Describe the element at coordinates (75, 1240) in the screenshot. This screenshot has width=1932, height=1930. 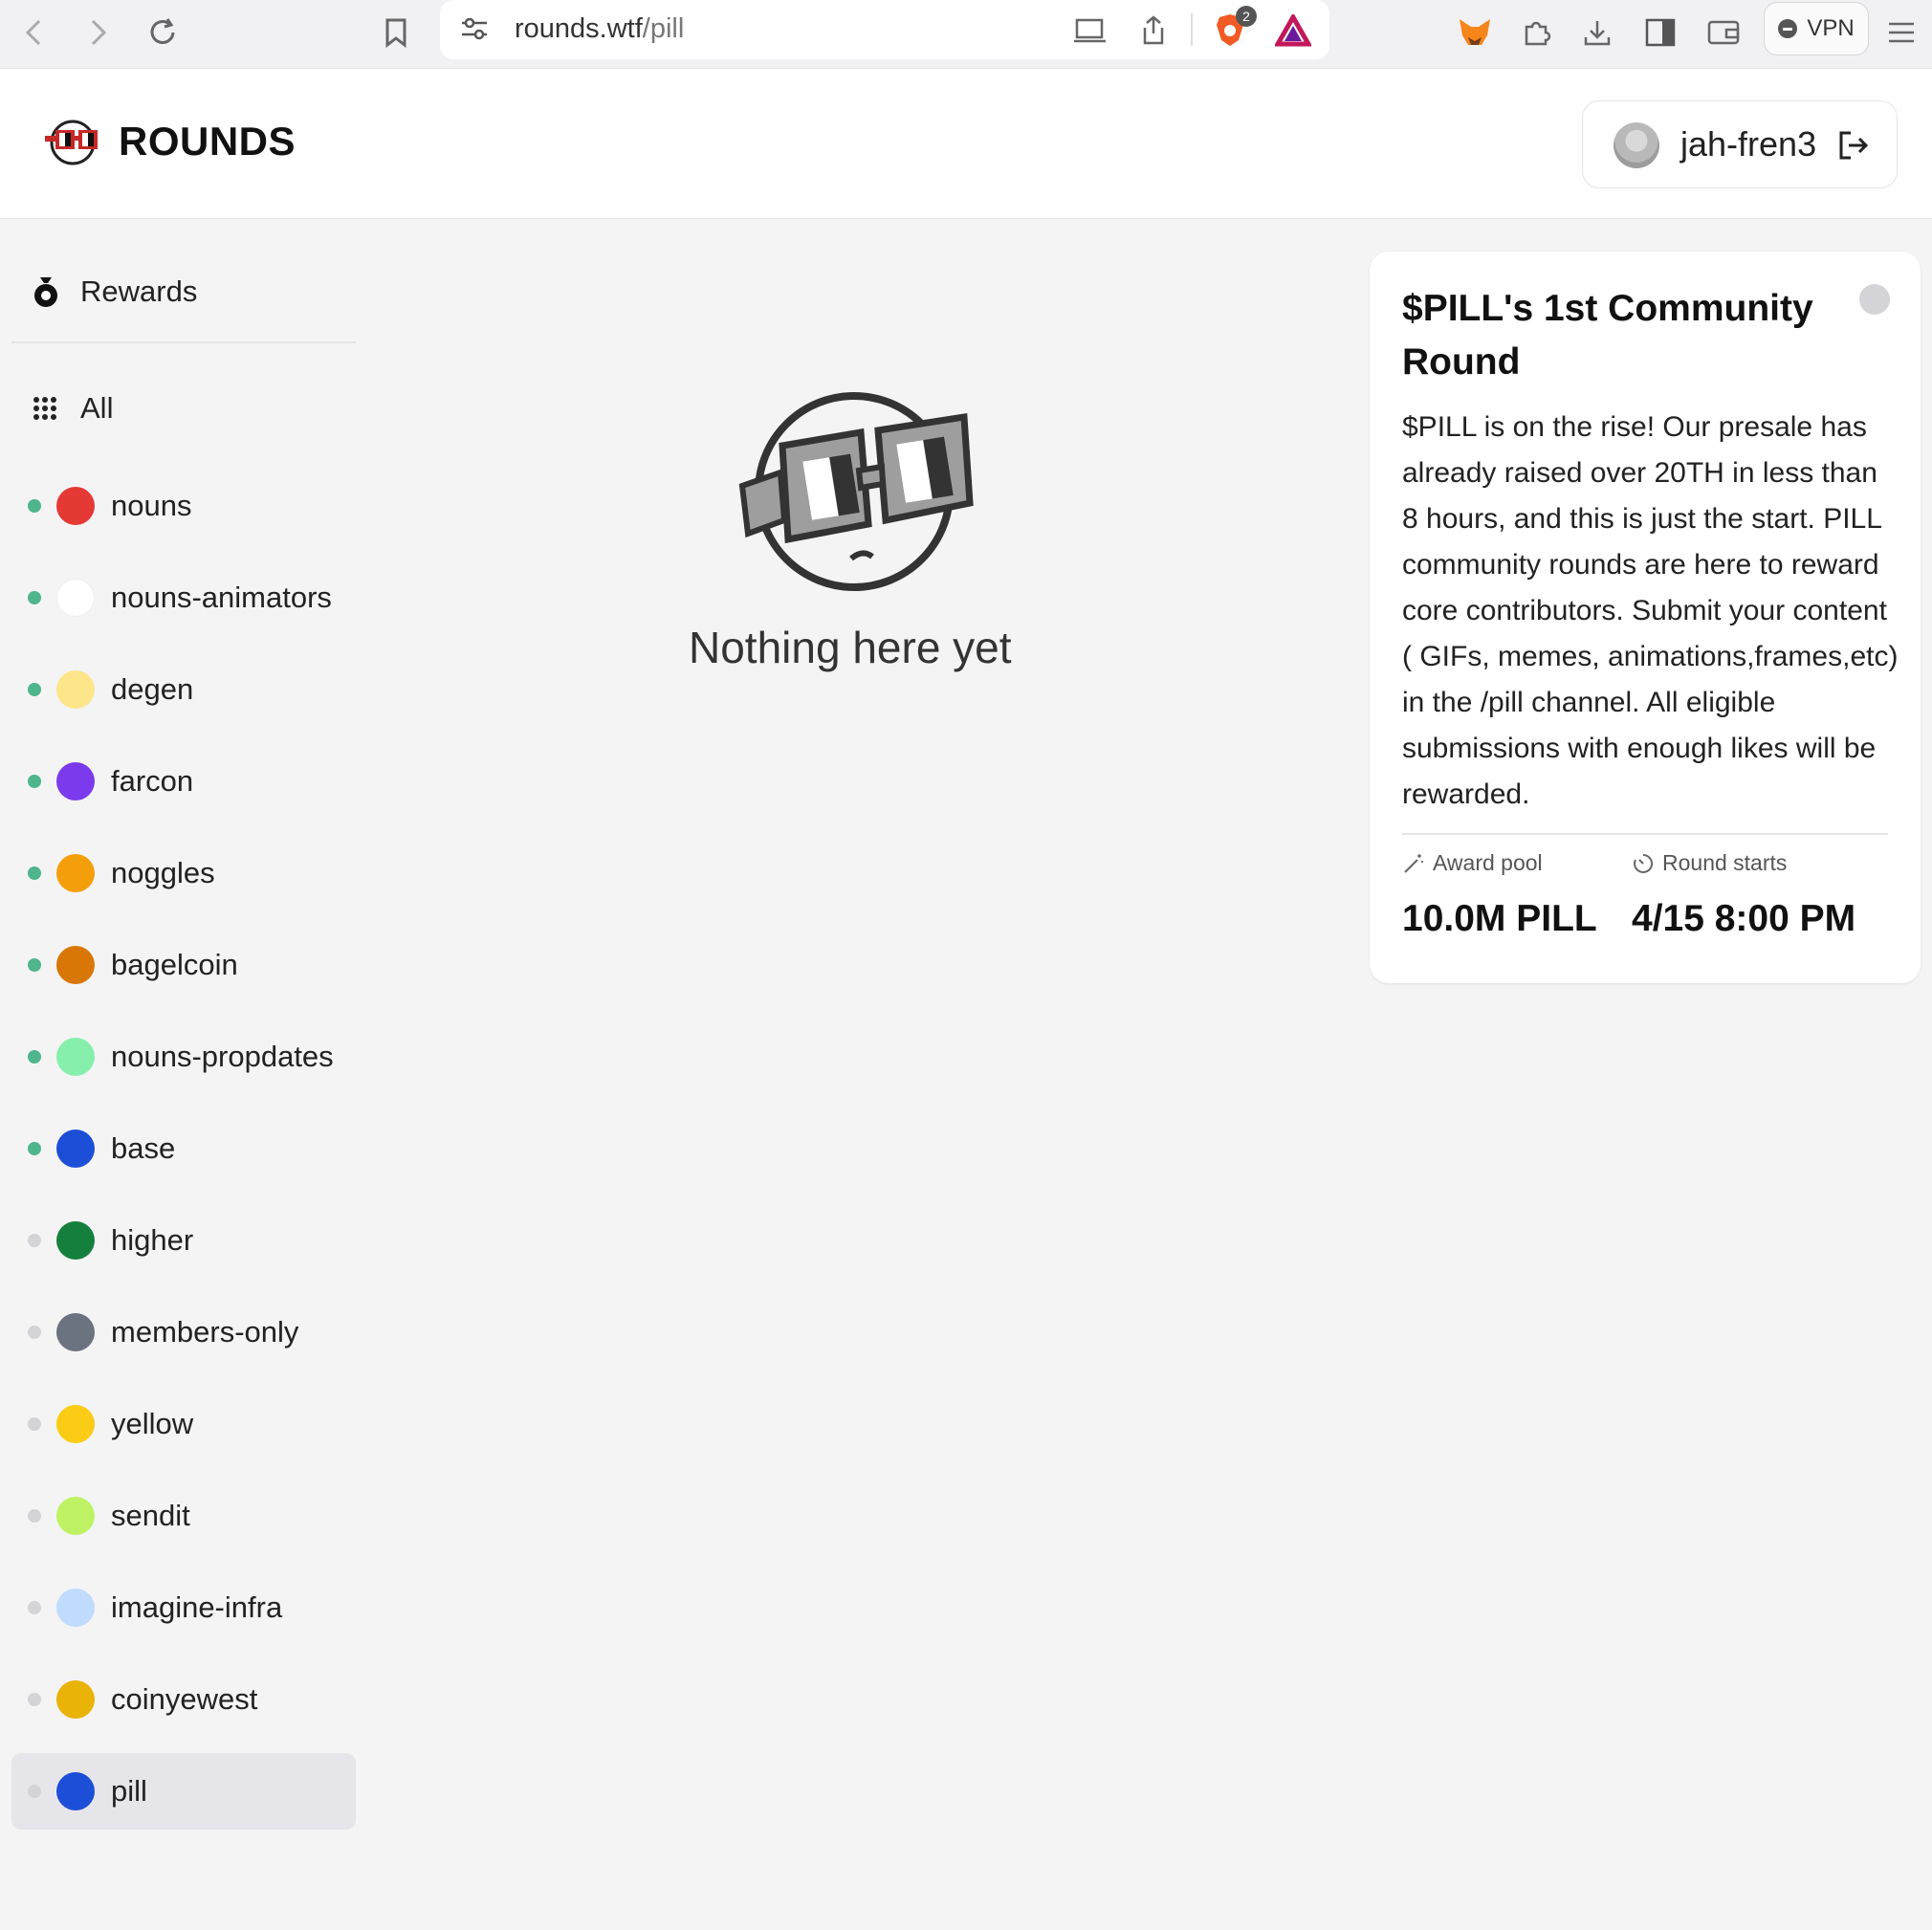
I see `arrow-up-icon` at that location.